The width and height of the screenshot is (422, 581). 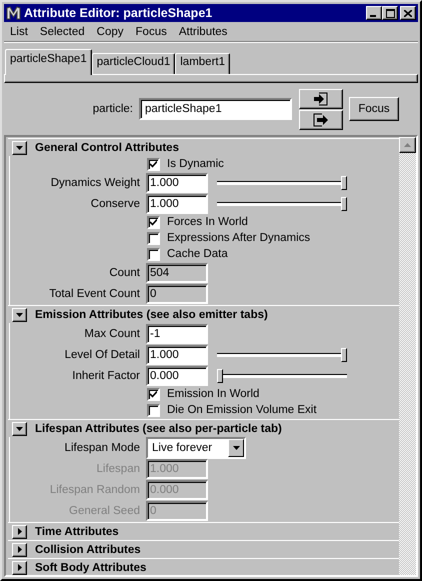 I want to click on scroll-up-button, so click(x=407, y=145).